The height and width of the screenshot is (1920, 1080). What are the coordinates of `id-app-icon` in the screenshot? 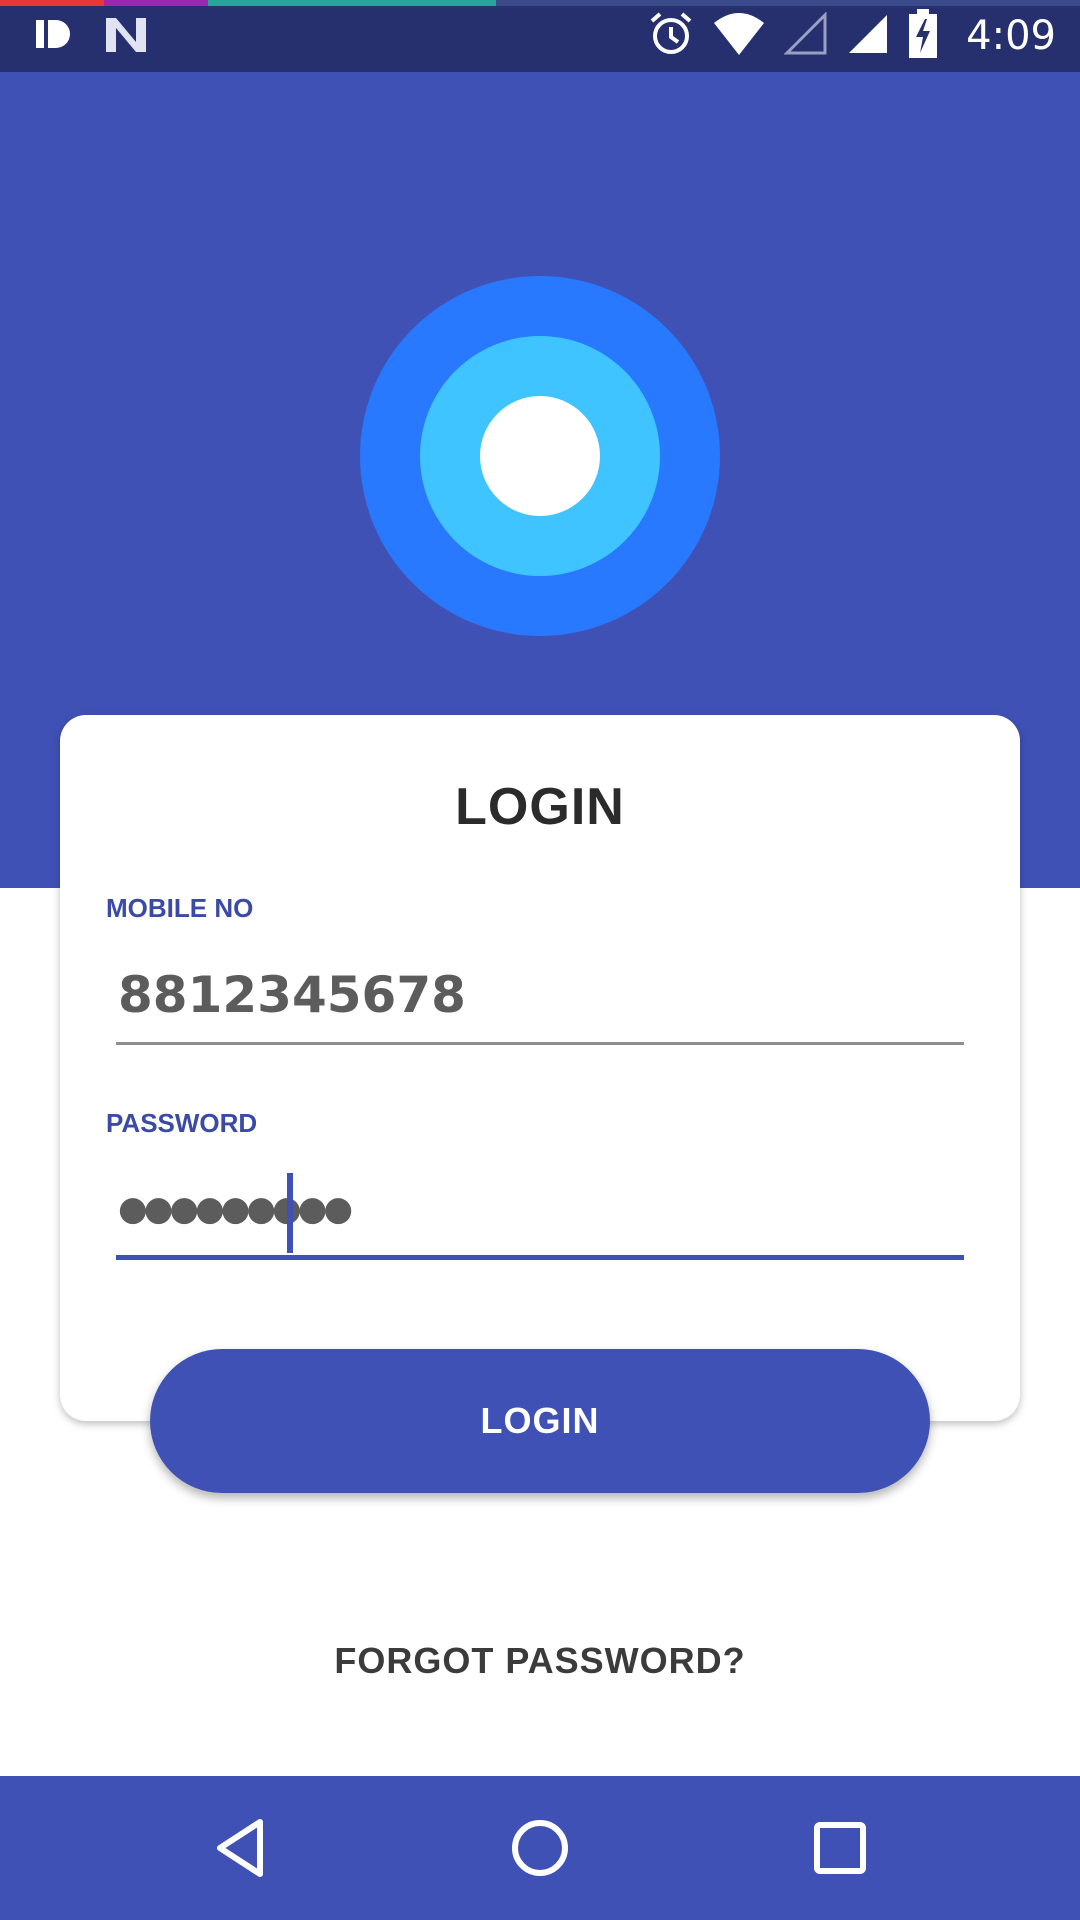 It's located at (54, 36).